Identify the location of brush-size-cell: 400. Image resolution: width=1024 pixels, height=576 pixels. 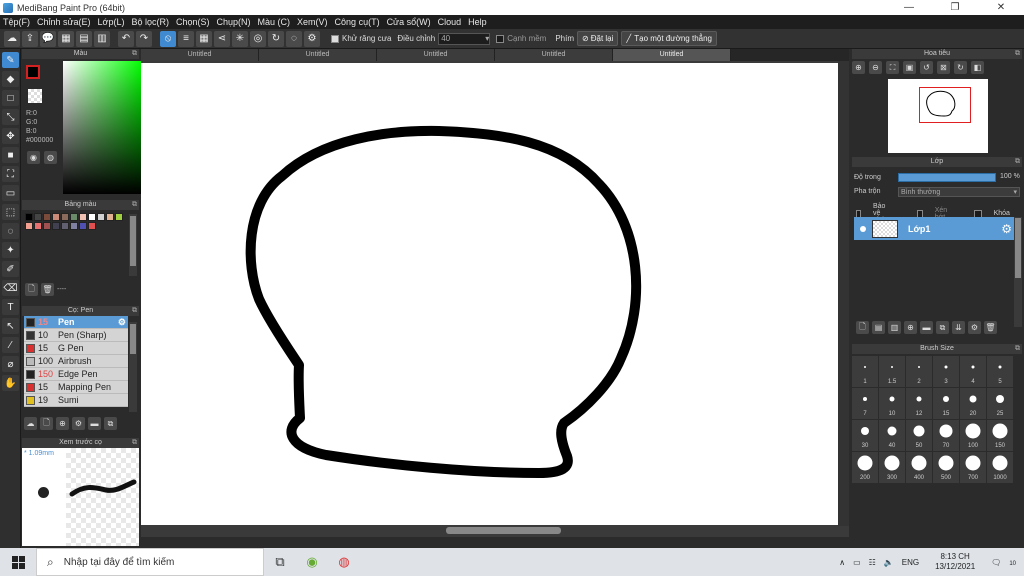
(919, 467).